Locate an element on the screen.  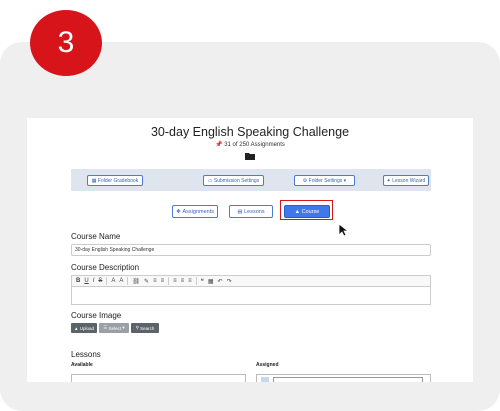
lesson-item-icon is located at coordinates (265, 379).